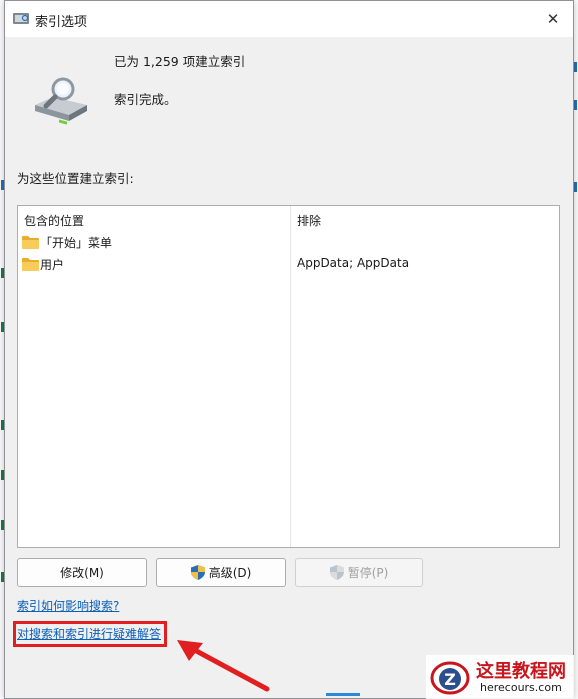  What do you see at coordinates (289, 19) in the screenshot?
I see `title-bar: 索引选项 ✕` at bounding box center [289, 19].